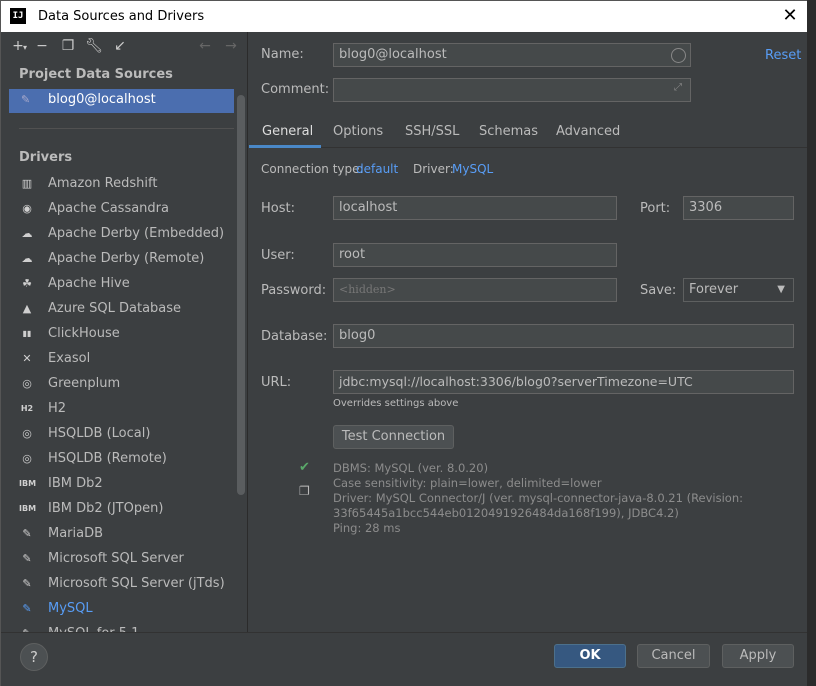 The image size is (816, 686). What do you see at coordinates (84, 333) in the screenshot?
I see `driver-label: ClickHouse` at bounding box center [84, 333].